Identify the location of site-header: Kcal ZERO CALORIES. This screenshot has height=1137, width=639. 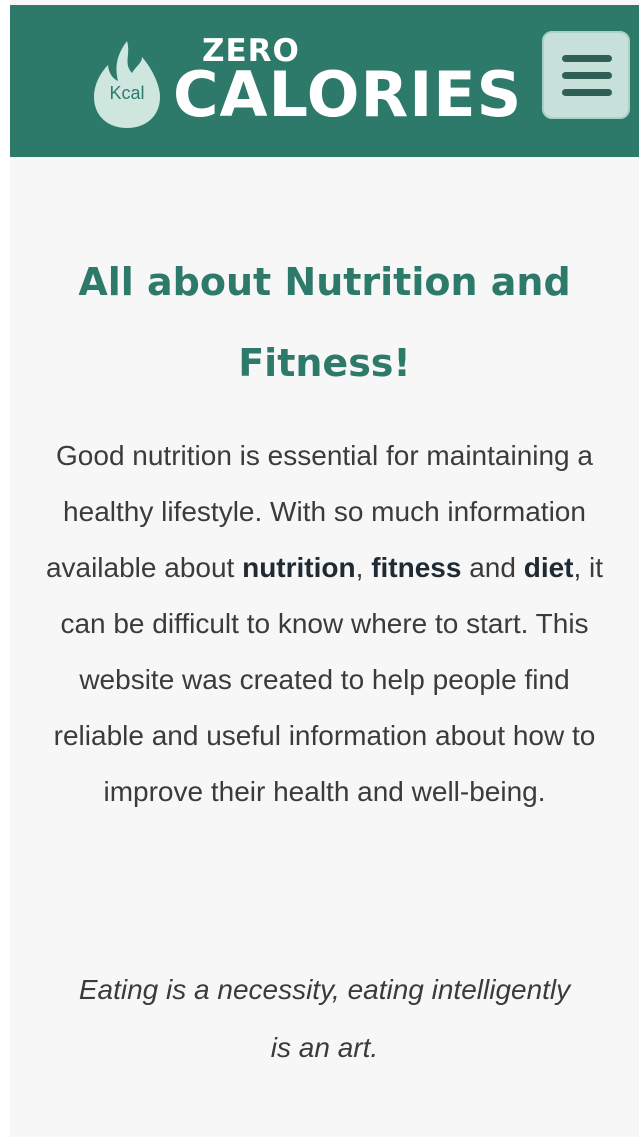
(324, 81).